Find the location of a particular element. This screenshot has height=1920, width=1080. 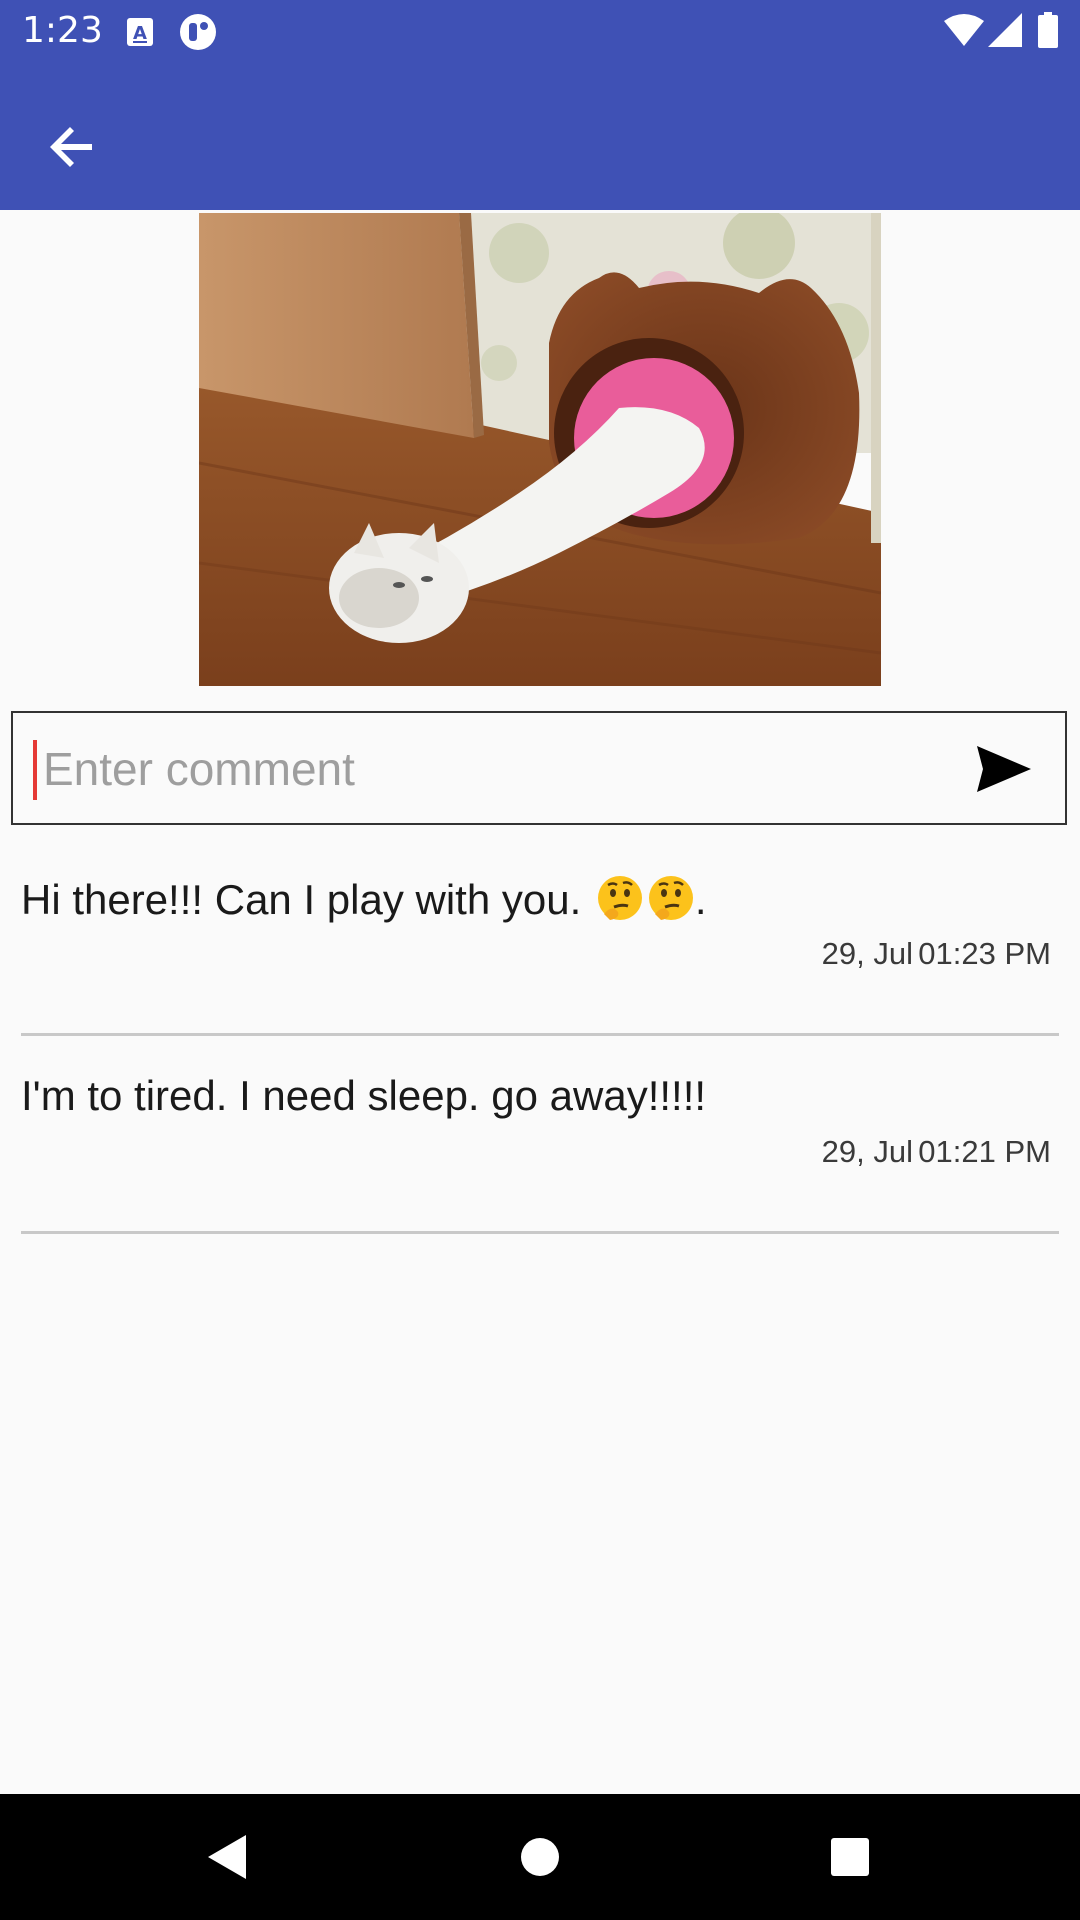

nav-recents-button is located at coordinates (850, 1857).